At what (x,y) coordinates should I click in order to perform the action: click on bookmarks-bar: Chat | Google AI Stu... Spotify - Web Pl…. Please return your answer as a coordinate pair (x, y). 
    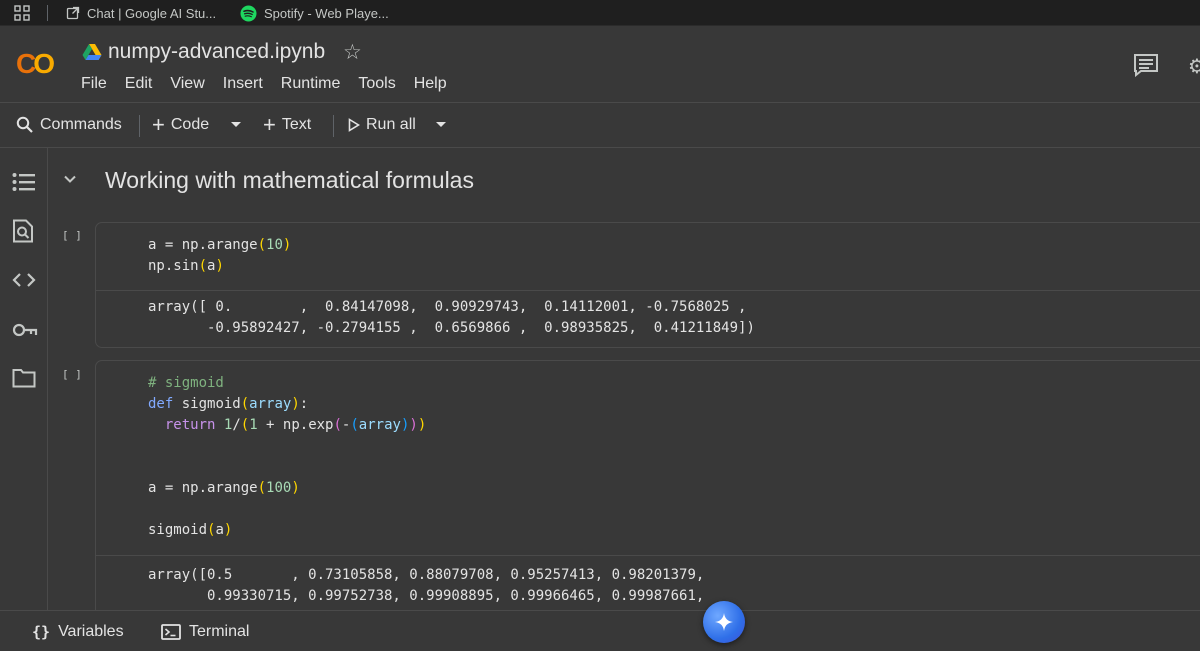
    Looking at the image, I should click on (600, 13).